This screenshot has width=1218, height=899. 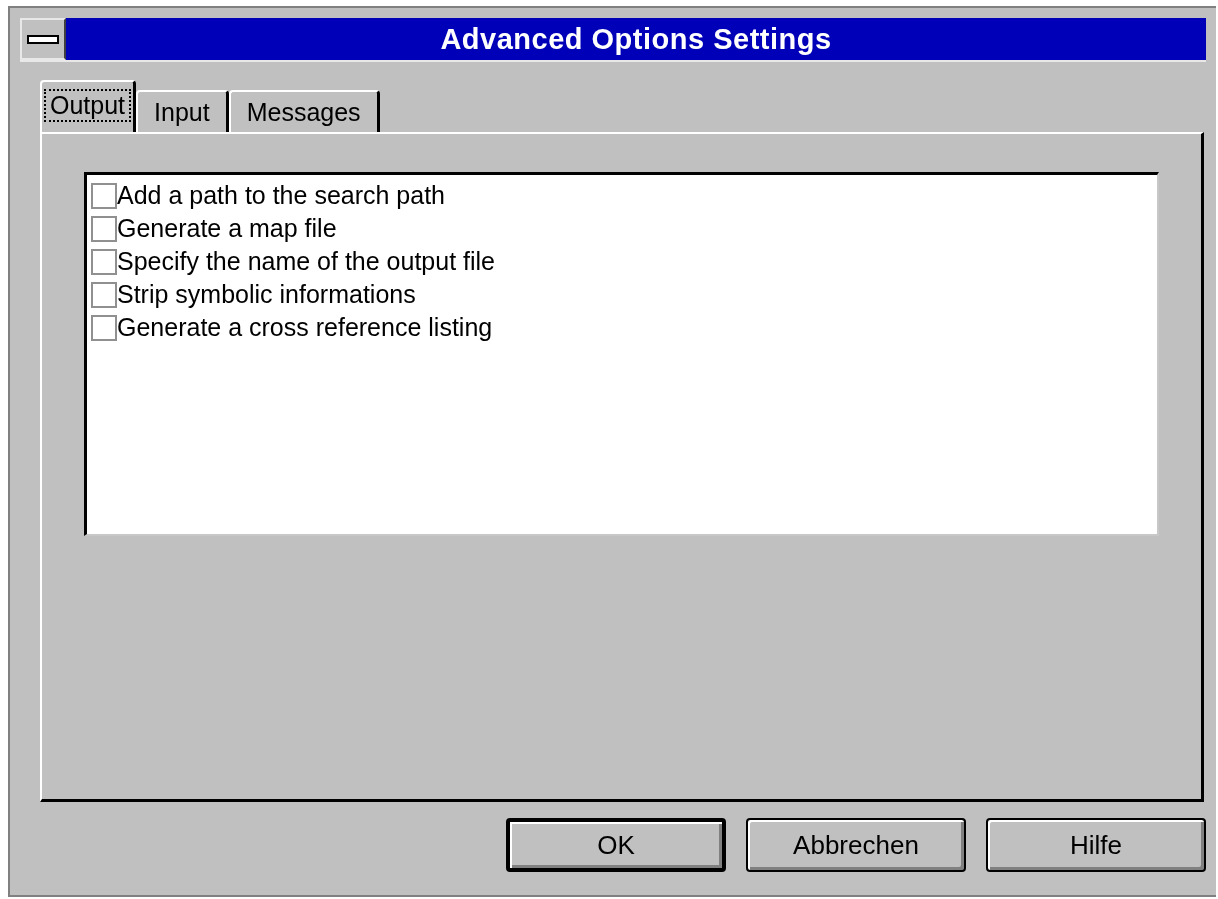 What do you see at coordinates (304, 111) in the screenshot?
I see `tab: Messages` at bounding box center [304, 111].